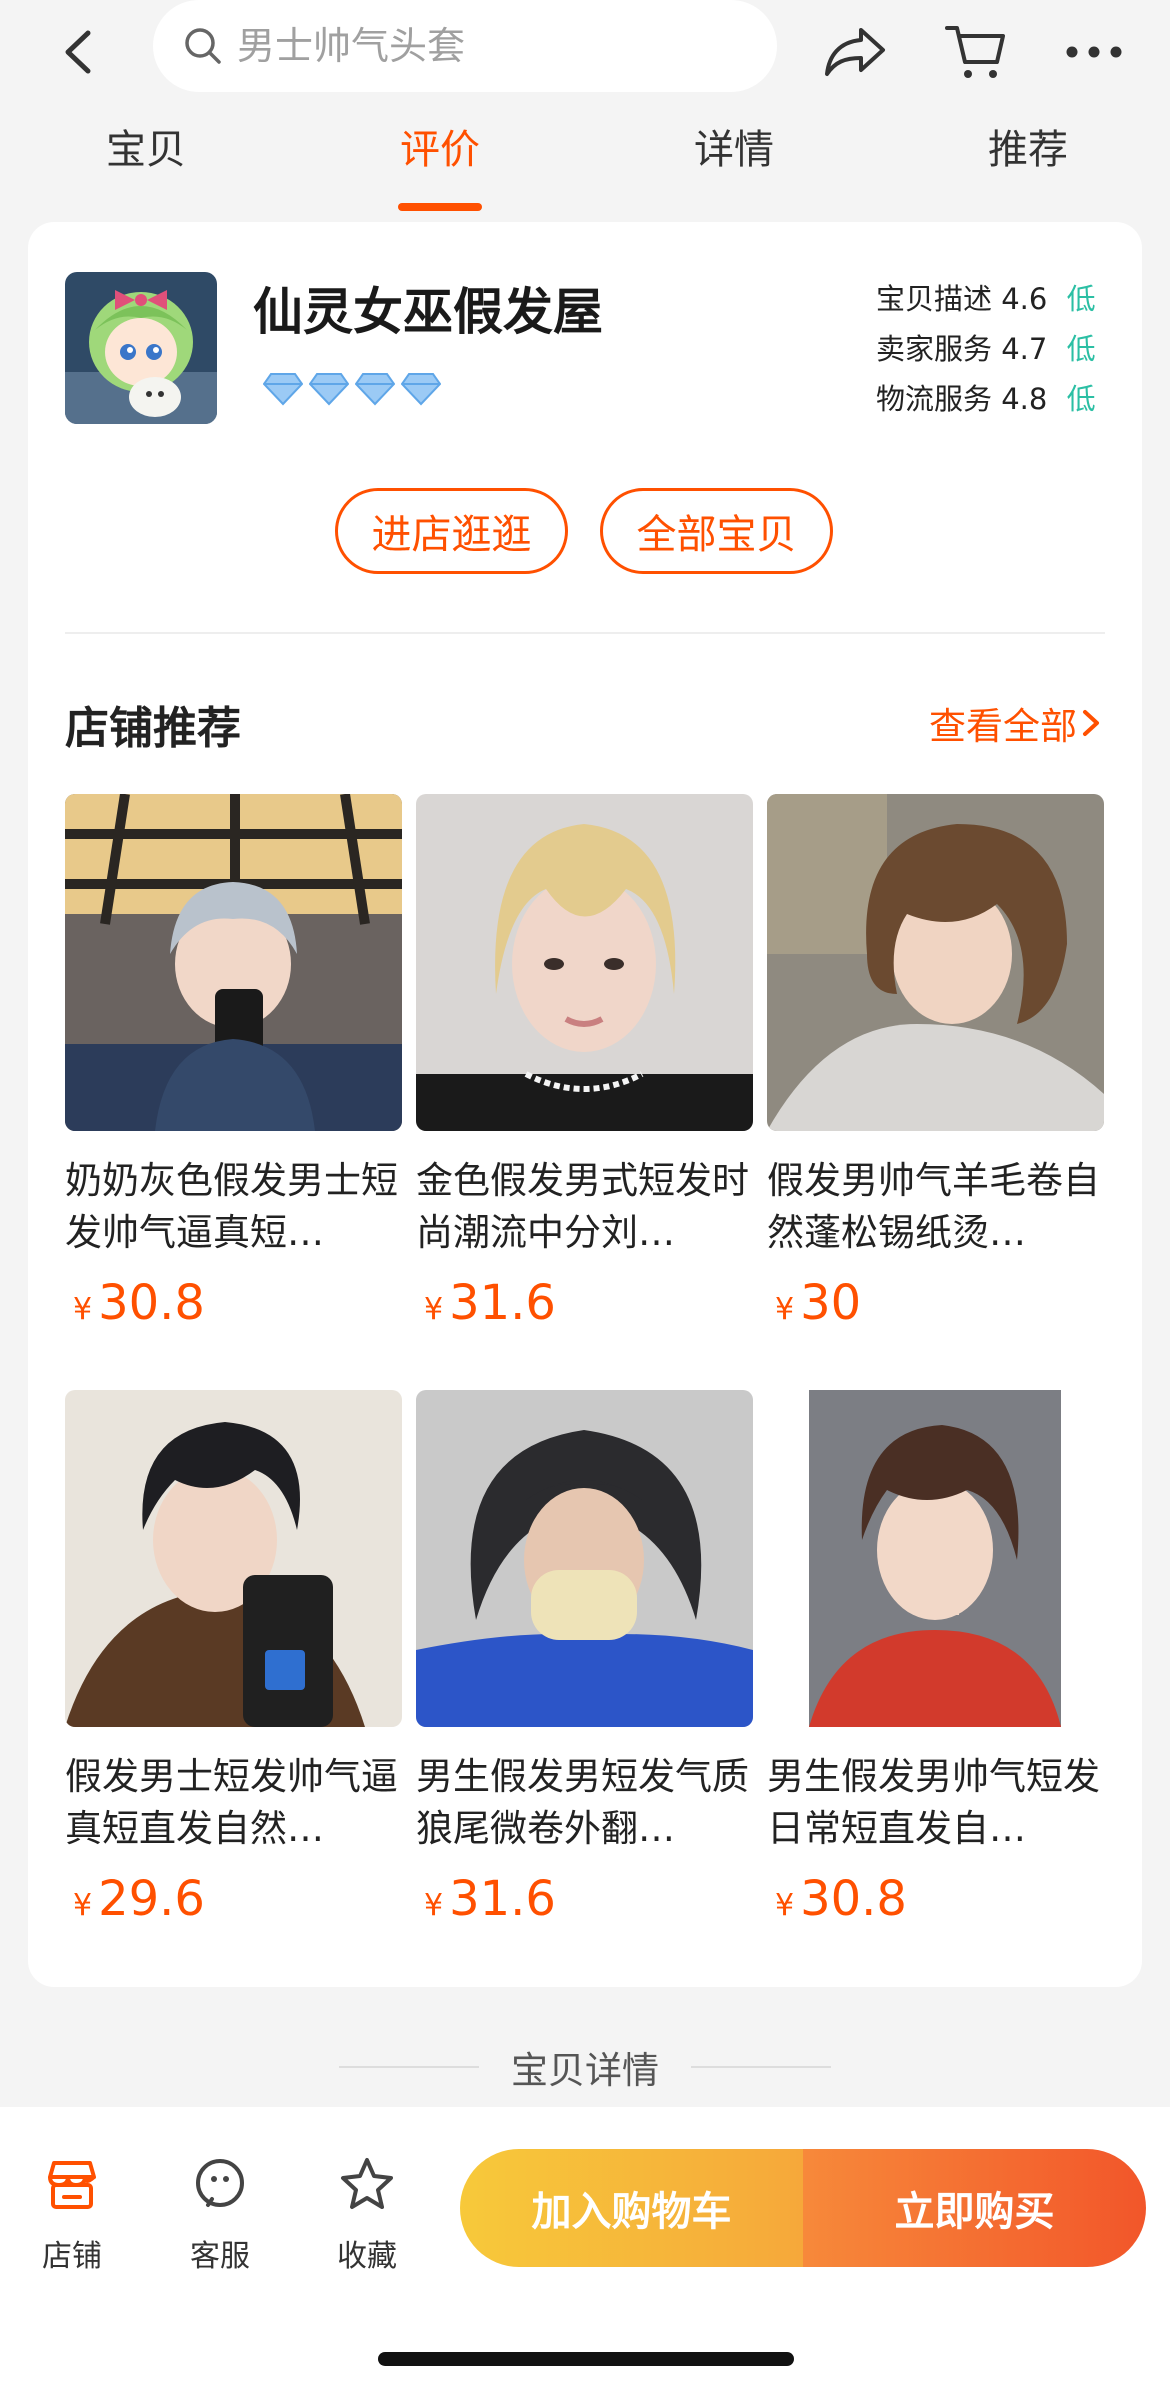  What do you see at coordinates (586, 2359) in the screenshot?
I see `home-indicator` at bounding box center [586, 2359].